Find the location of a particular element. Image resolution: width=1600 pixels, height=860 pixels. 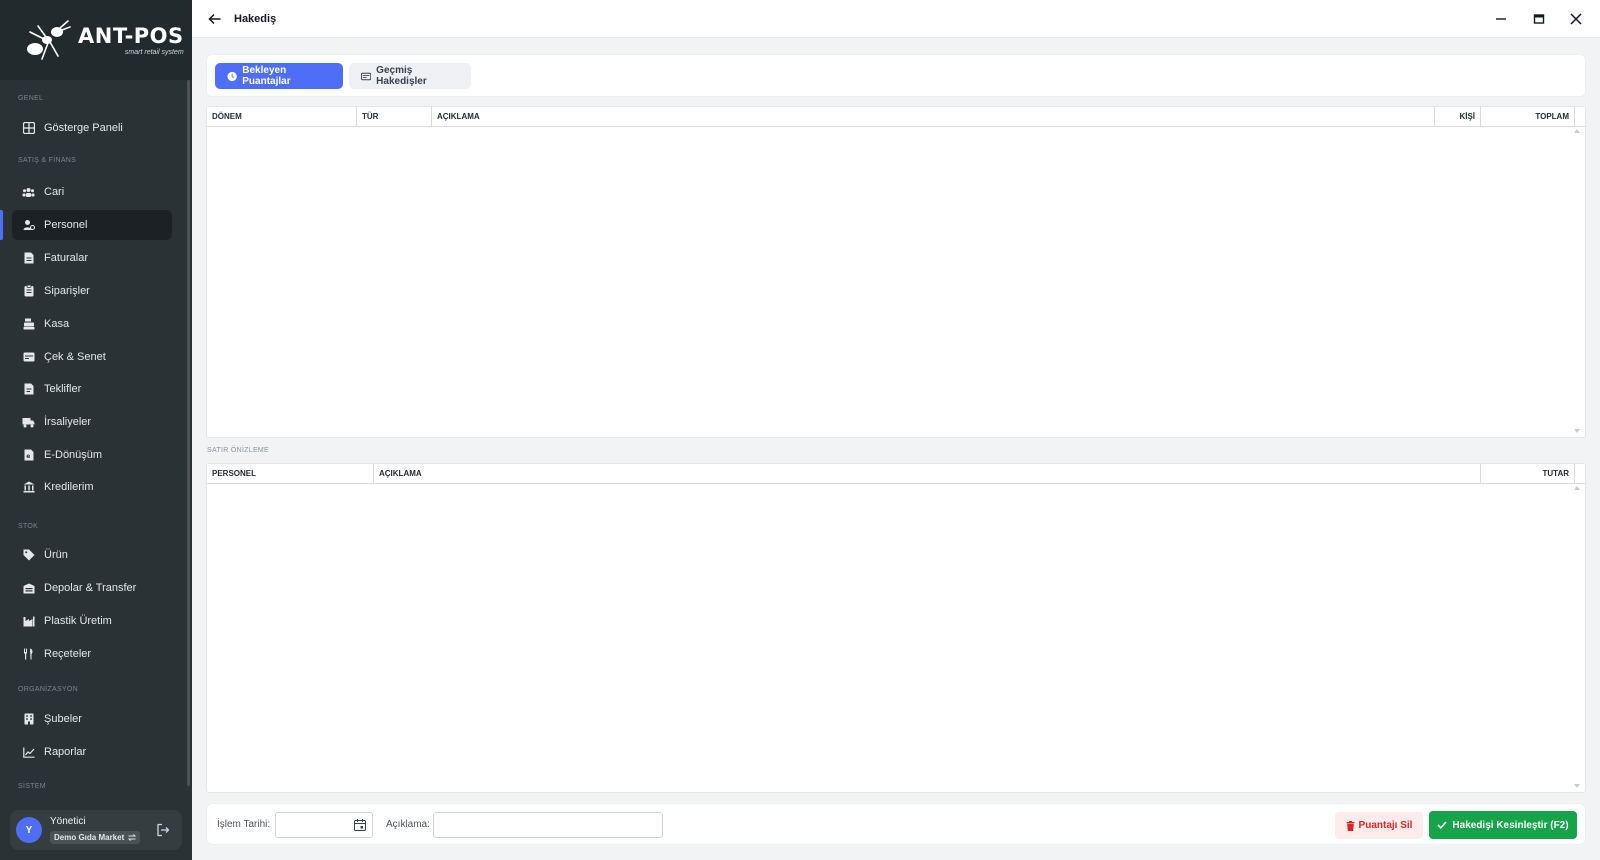

back-arrow-icon is located at coordinates (215, 19).